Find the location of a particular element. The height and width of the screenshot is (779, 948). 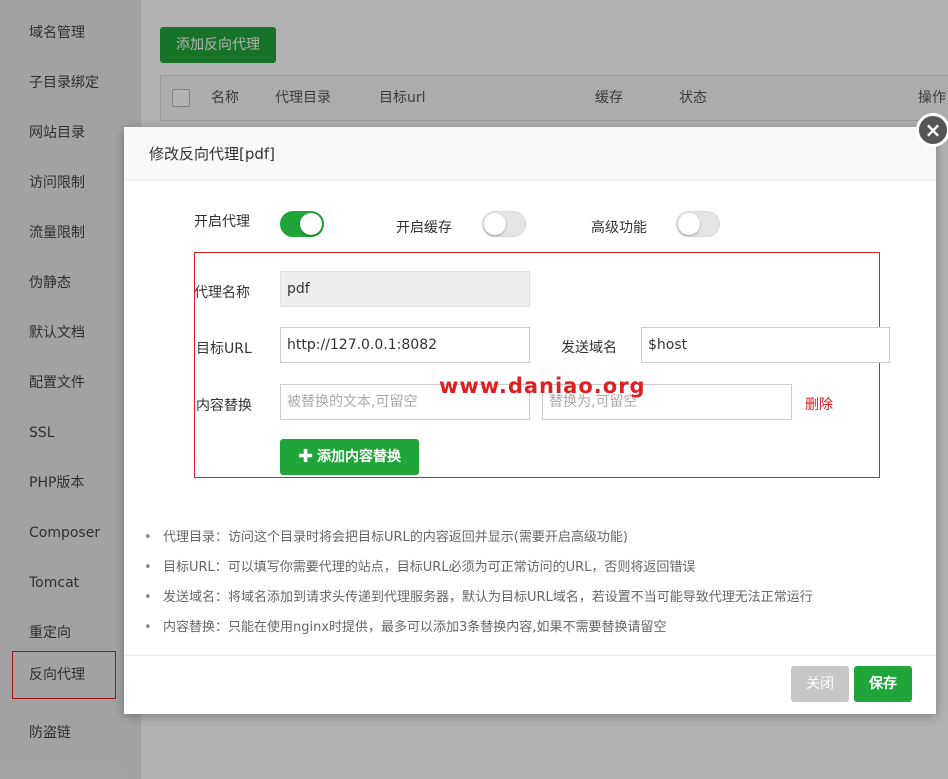

tip-item: 代理目录：访问这个目录时将会把目标URL的内容返回并显示(需要开启高级功能) is located at coordinates (539, 538).